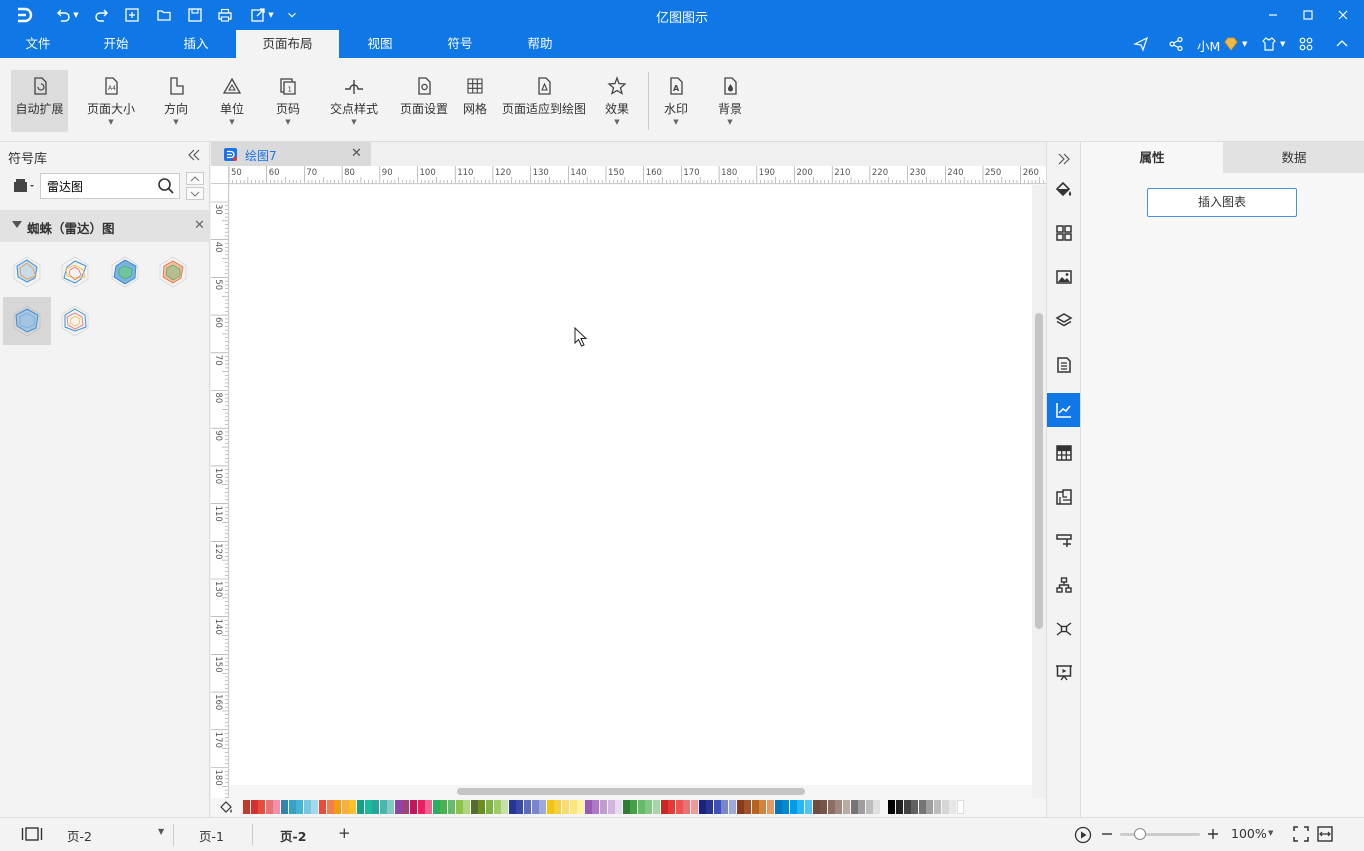 The image size is (1364, 851). Describe the element at coordinates (1270, 833) in the screenshot. I see `zoom-dropdown-caret-icon: ▼` at that location.